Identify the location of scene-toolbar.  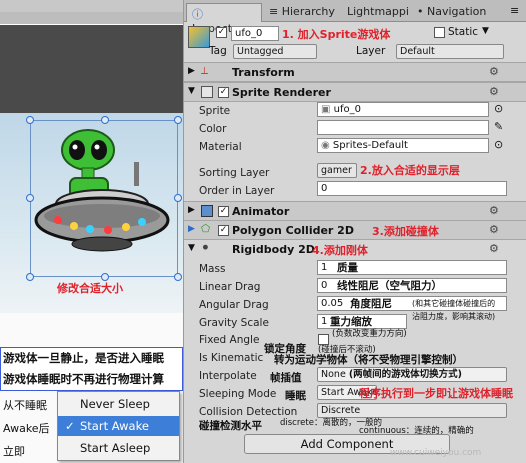
(91, 6).